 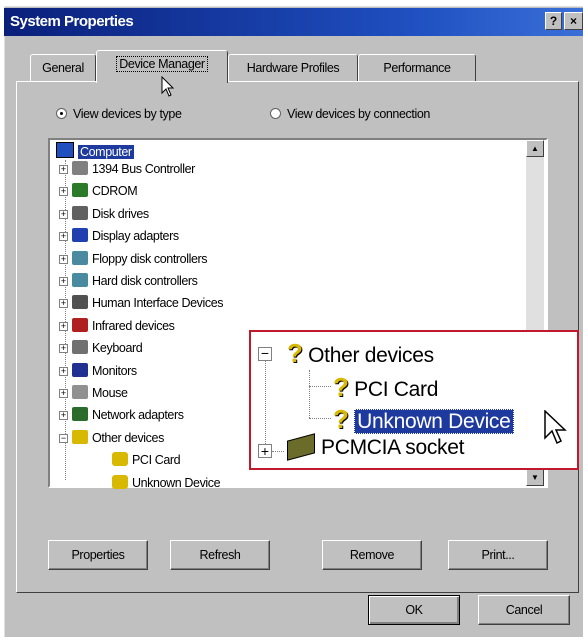 I want to click on tree-item: Infrared devices, so click(x=123, y=326).